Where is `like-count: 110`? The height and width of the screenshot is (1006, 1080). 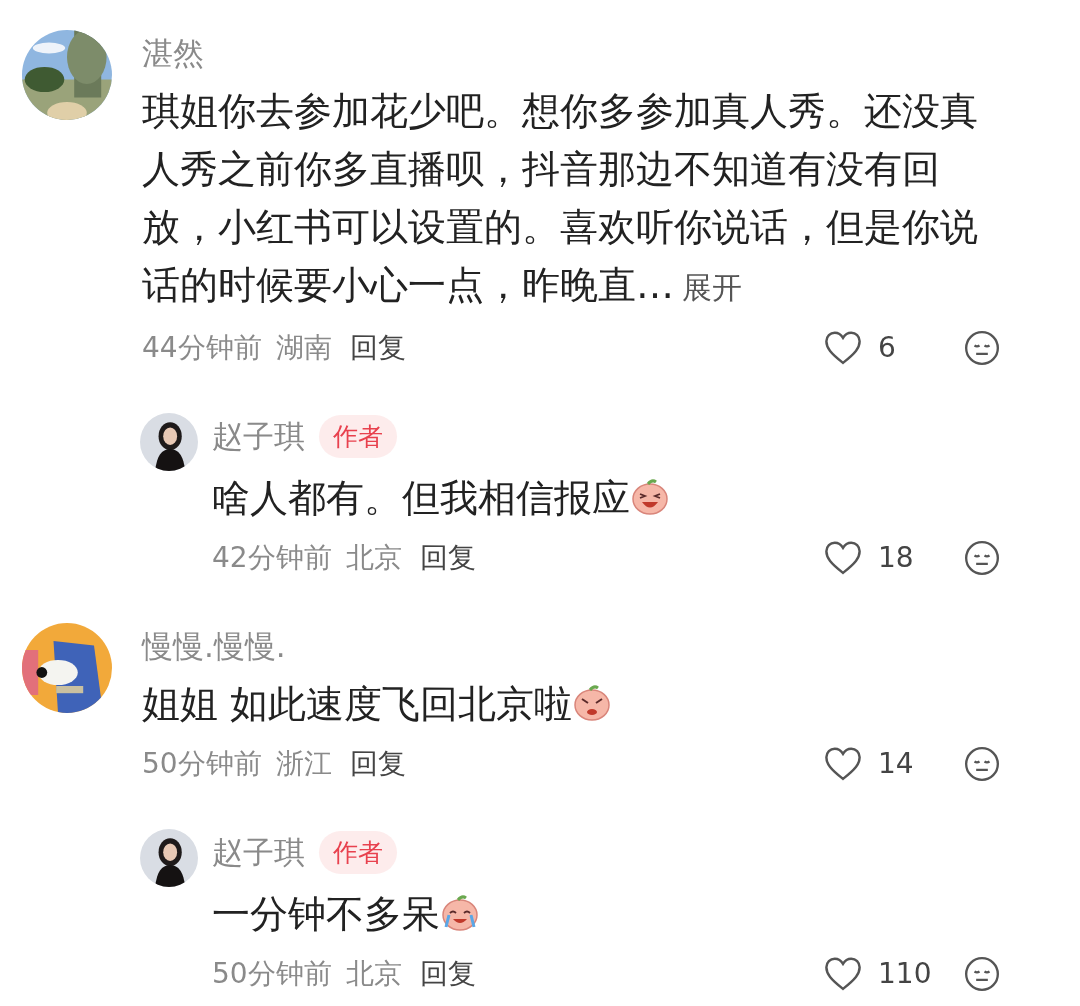 like-count: 110 is located at coordinates (905, 974).